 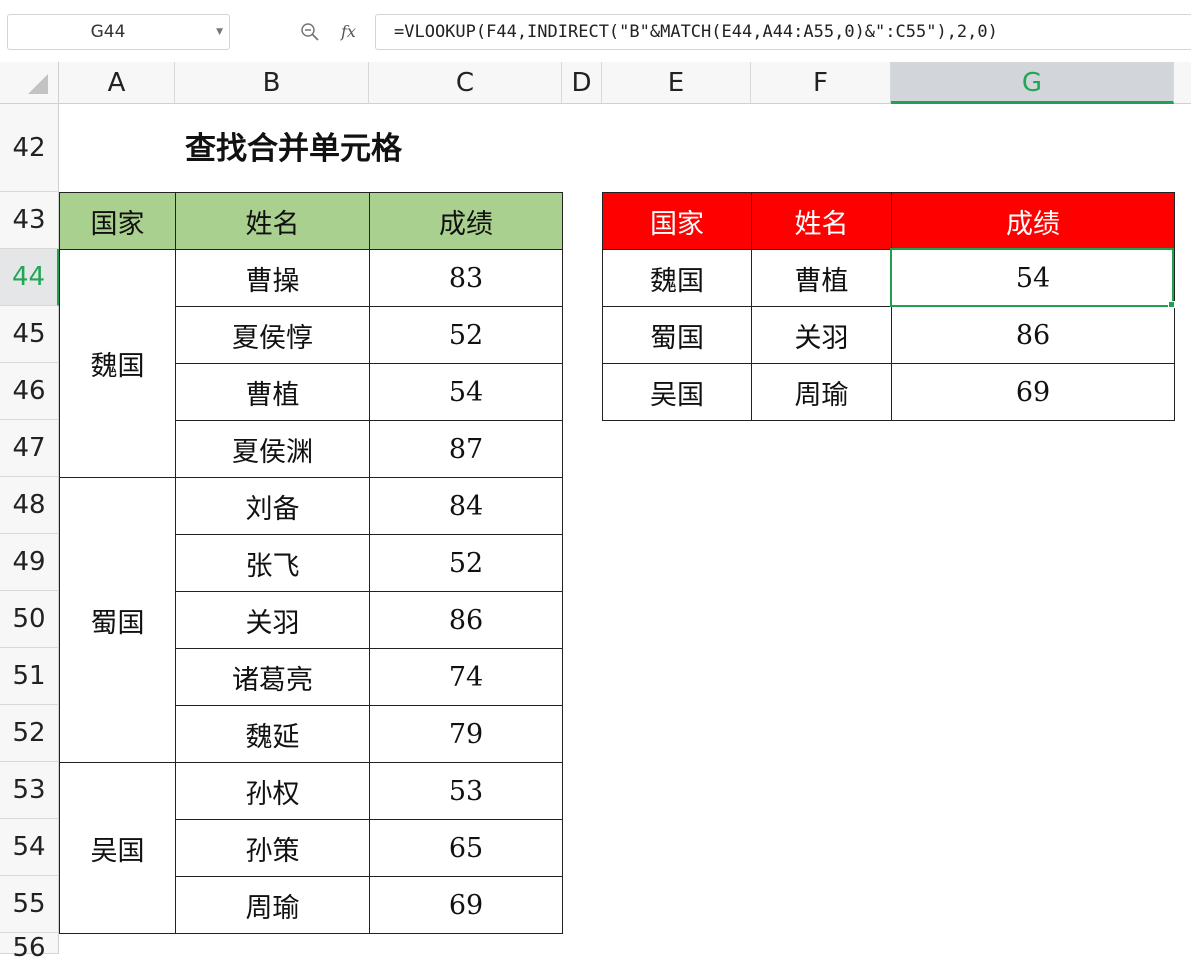 What do you see at coordinates (117, 363) in the screenshot?
I see `country-merged-cell: 魏国` at bounding box center [117, 363].